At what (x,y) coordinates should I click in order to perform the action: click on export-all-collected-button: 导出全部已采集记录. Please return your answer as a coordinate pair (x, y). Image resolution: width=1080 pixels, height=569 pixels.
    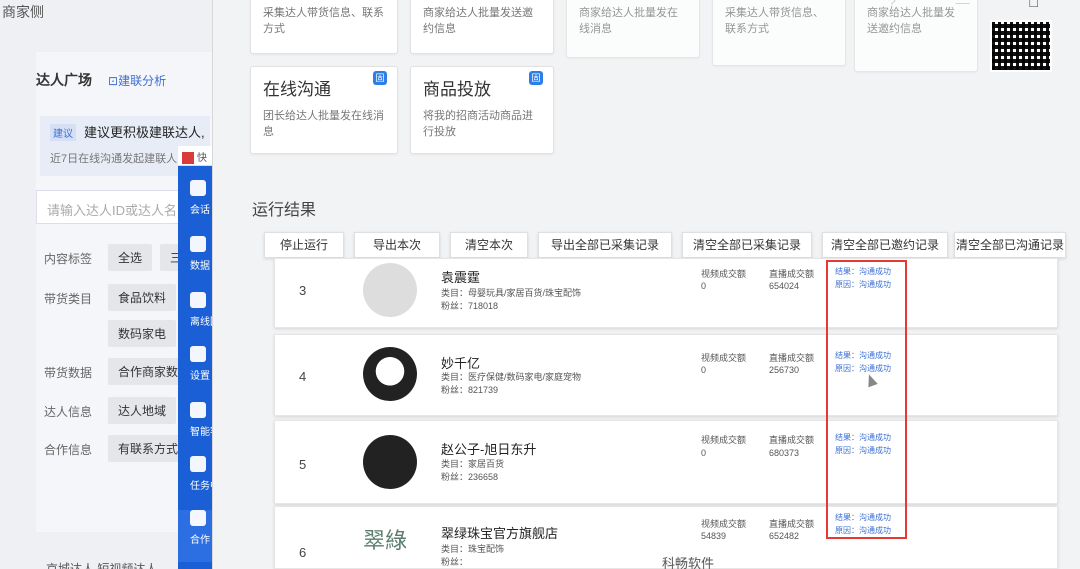
    Looking at the image, I should click on (605, 245).